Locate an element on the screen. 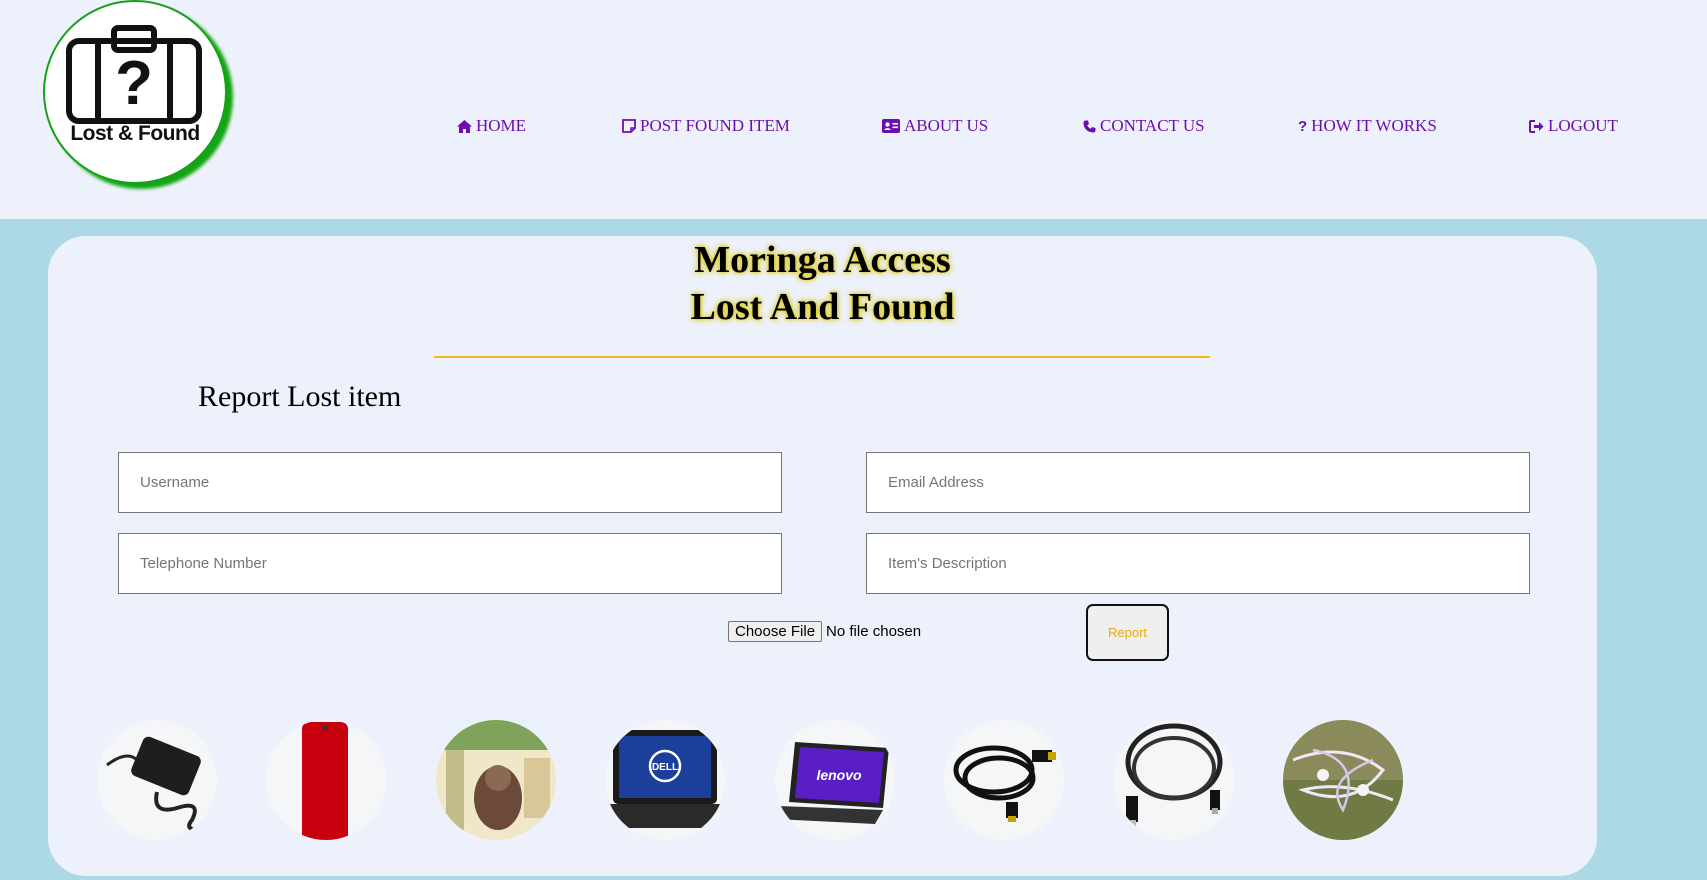  nav-post-found-item: POST FOUND ITEM is located at coordinates (706, 126).